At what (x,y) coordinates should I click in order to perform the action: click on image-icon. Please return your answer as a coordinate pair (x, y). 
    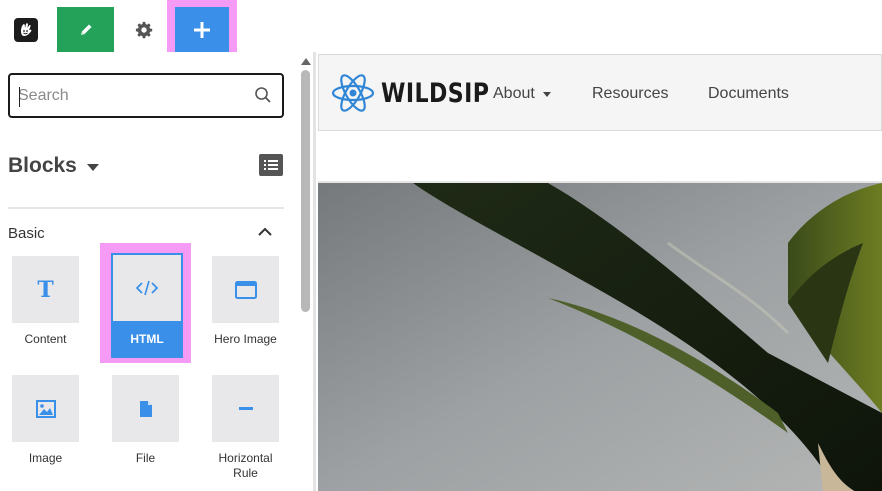
    Looking at the image, I should click on (45, 408).